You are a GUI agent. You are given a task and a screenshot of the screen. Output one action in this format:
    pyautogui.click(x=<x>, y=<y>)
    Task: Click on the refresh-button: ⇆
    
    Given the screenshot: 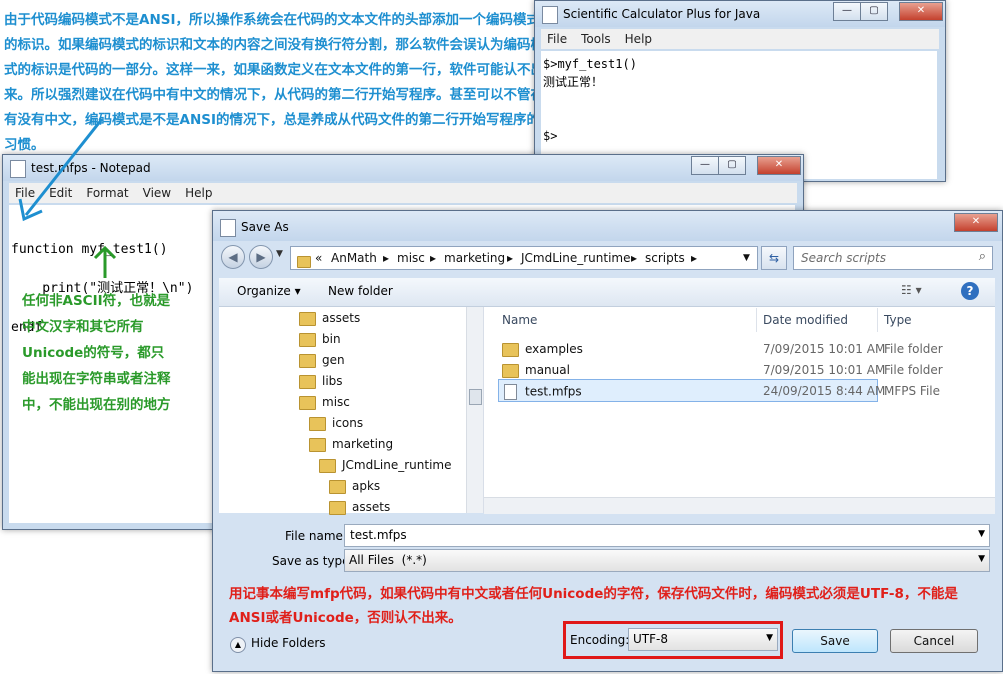 What is the action you would take?
    pyautogui.click(x=774, y=258)
    